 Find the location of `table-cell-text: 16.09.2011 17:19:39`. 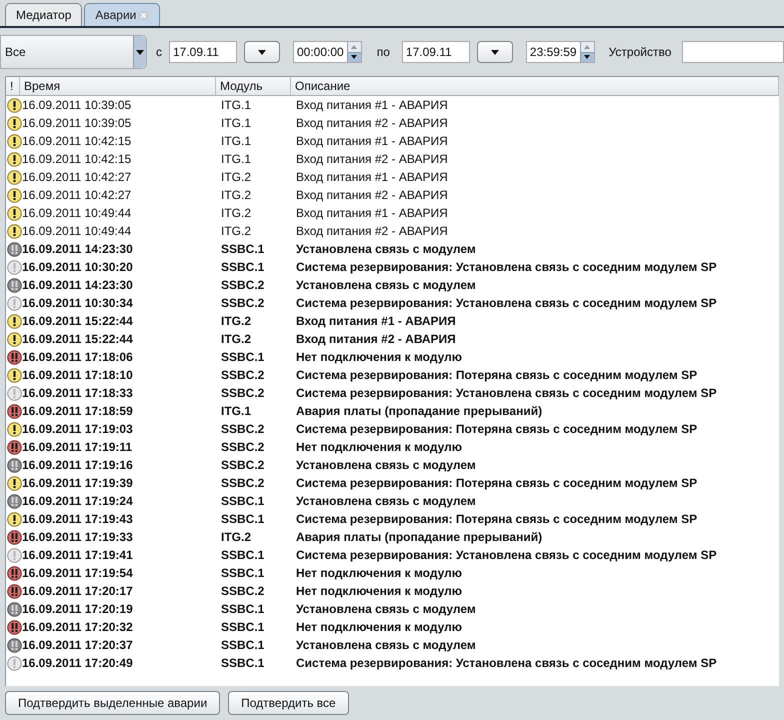

table-cell-text: 16.09.2011 17:19:39 is located at coordinates (78, 483).